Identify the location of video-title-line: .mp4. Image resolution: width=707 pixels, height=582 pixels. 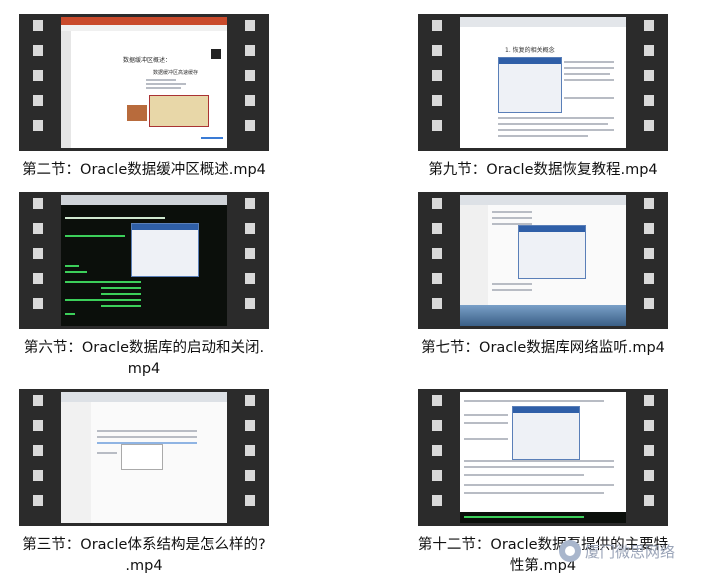
(144, 566).